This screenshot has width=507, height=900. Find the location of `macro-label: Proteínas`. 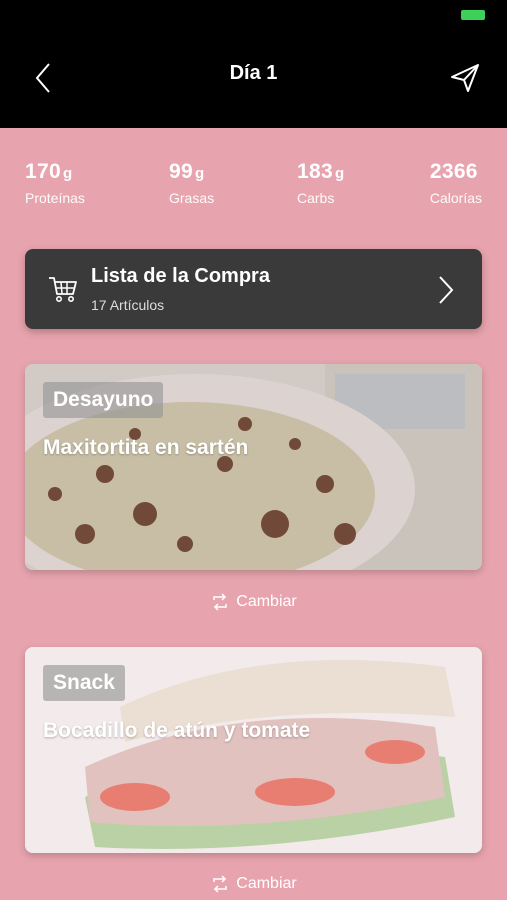

macro-label: Proteínas is located at coordinates (55, 198).